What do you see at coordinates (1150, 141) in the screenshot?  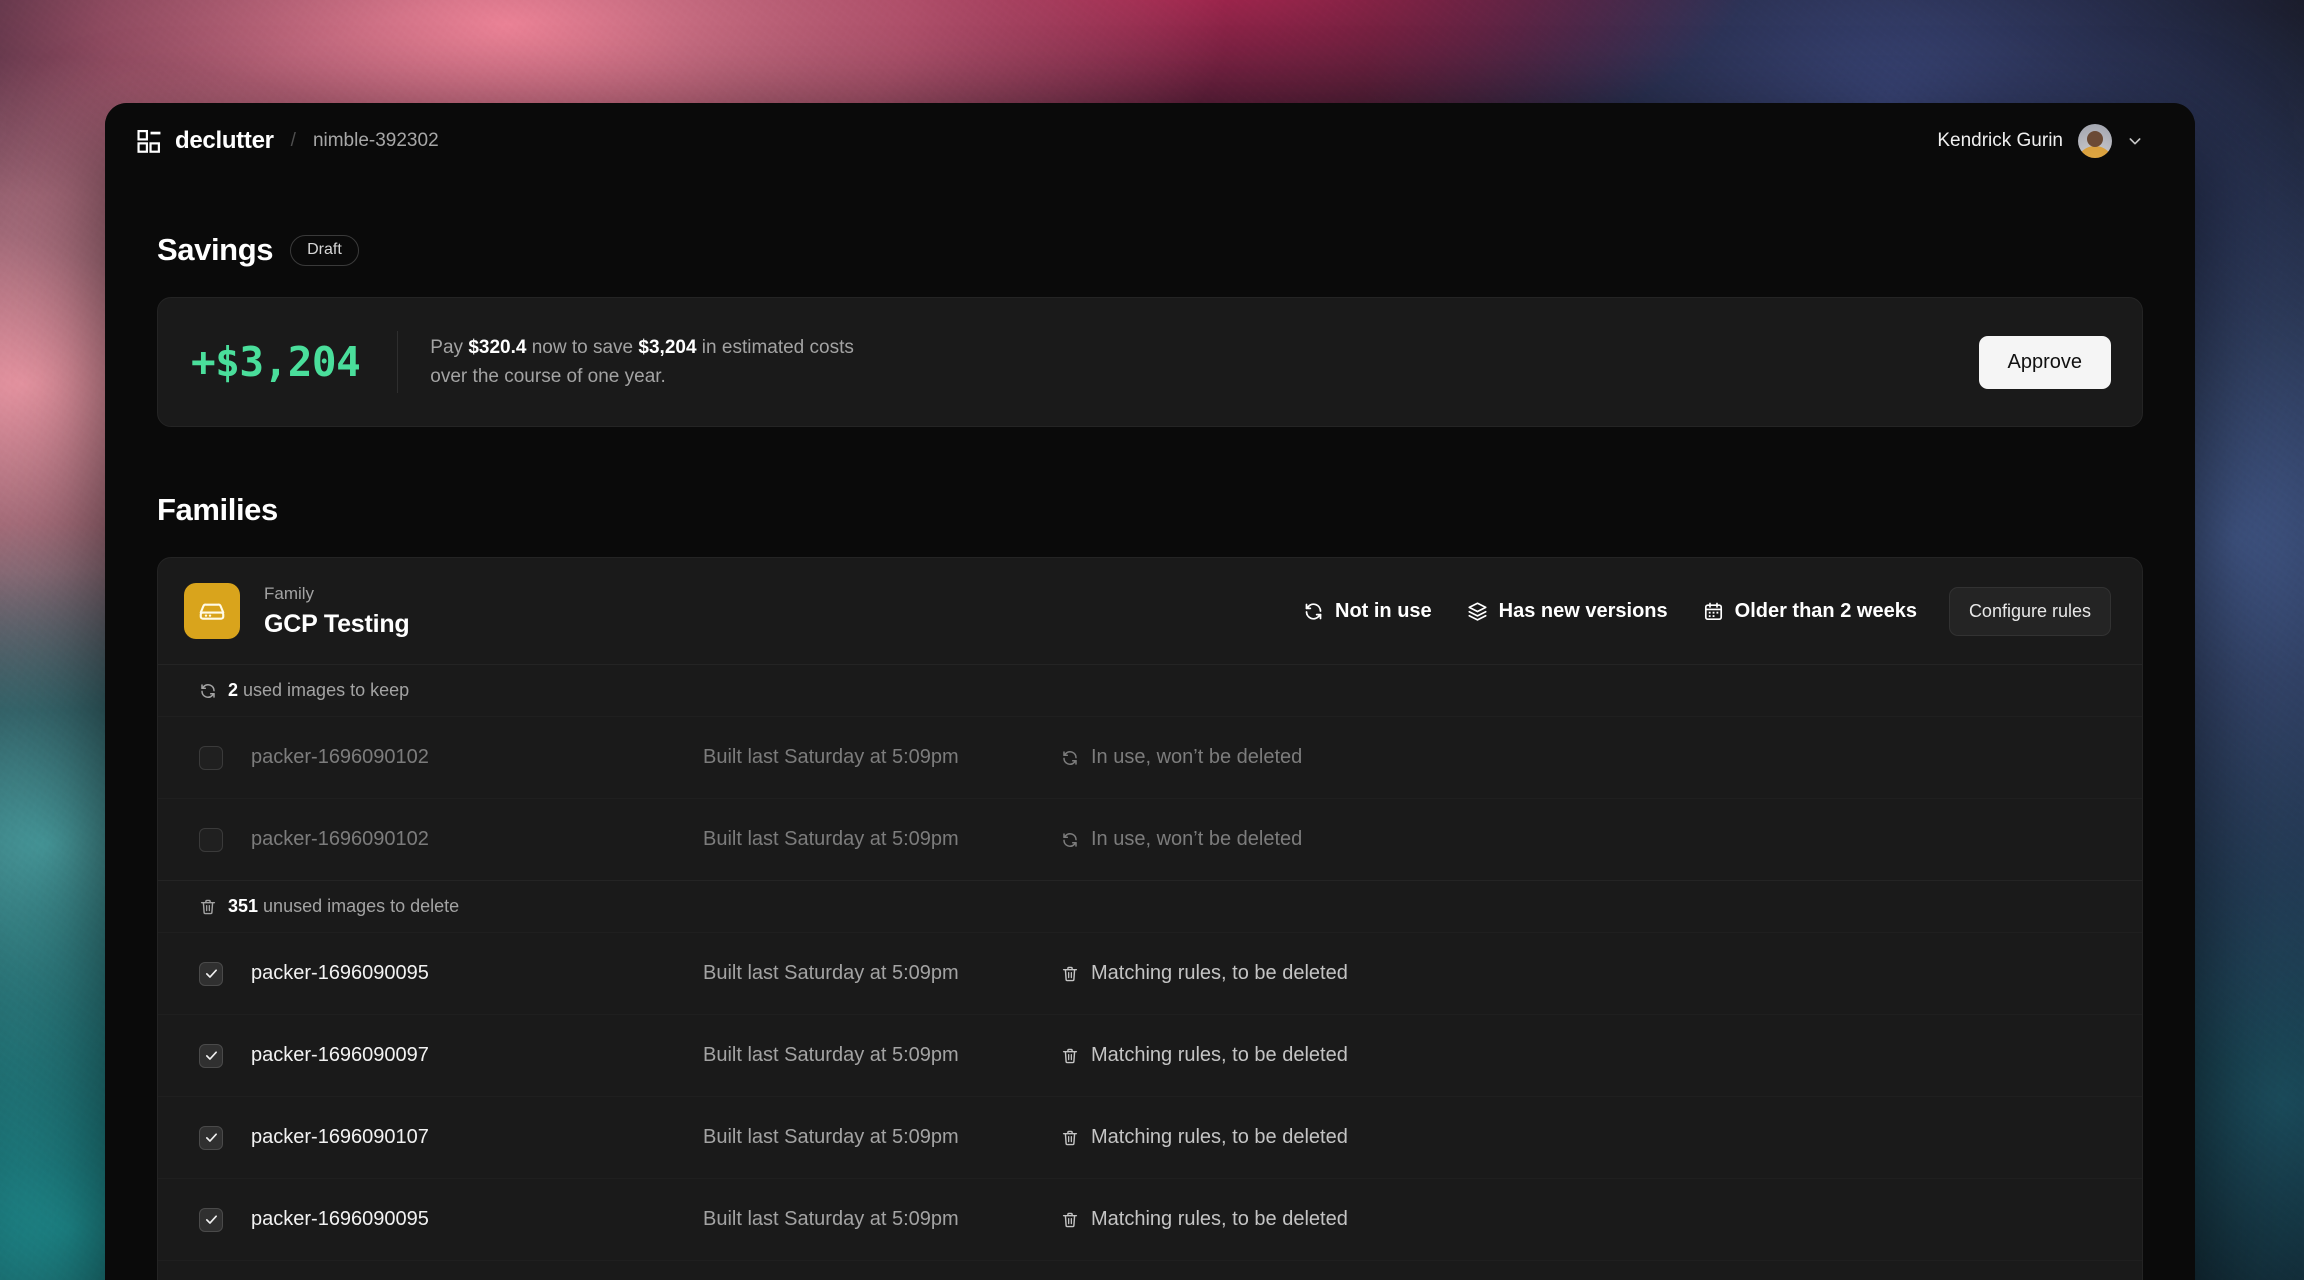 I see `top-bar: declutter / nimble-392302 Kendrick Gurin` at bounding box center [1150, 141].